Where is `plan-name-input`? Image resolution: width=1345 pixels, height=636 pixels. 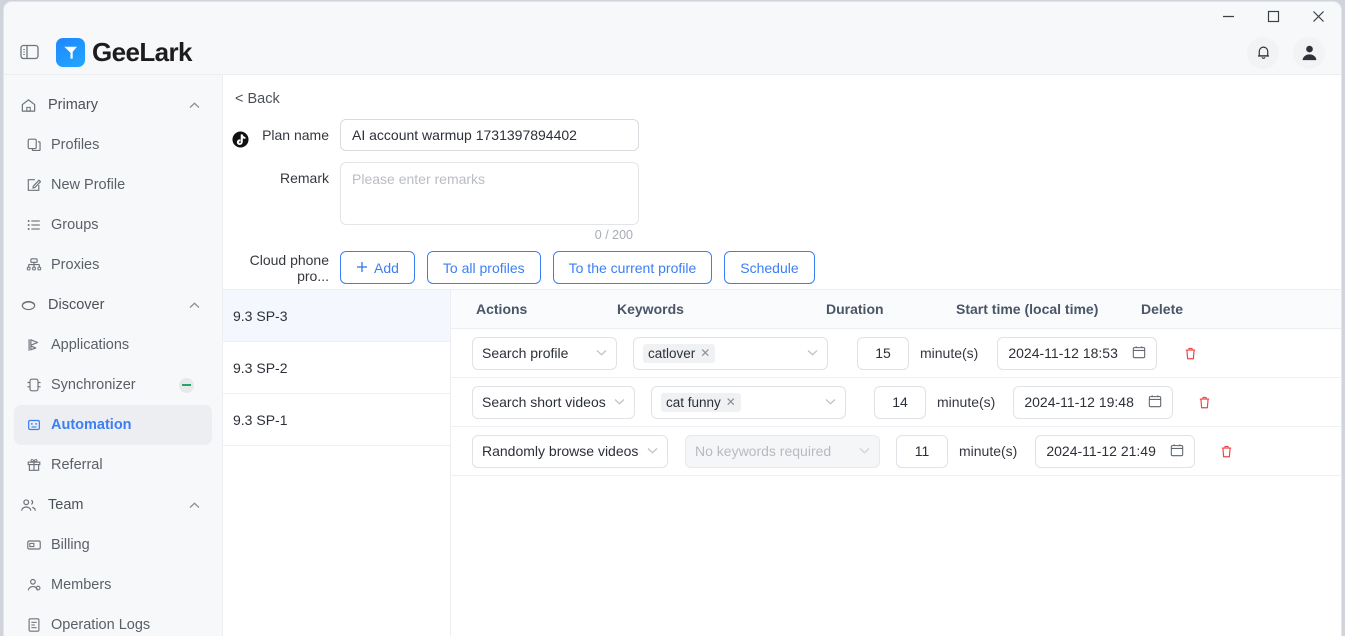
plan-name-input is located at coordinates (489, 135).